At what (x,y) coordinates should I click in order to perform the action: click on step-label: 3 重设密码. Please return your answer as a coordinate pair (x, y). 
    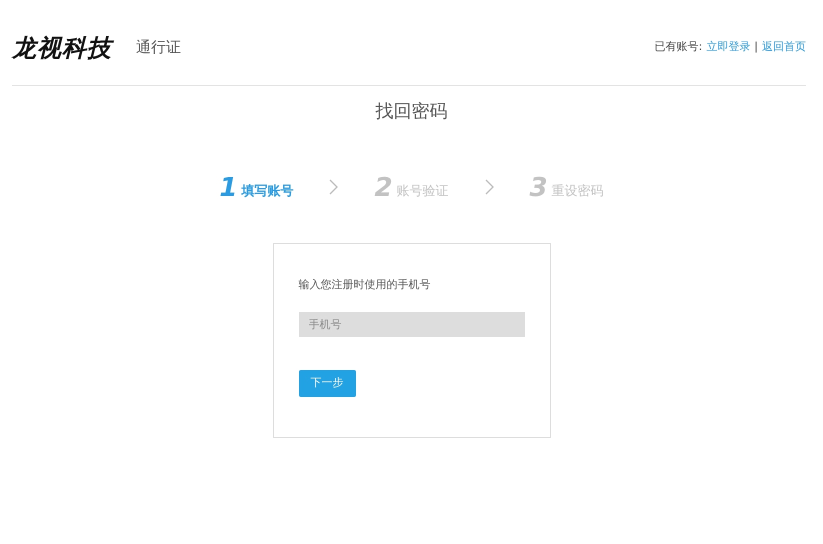
    Looking at the image, I should click on (567, 188).